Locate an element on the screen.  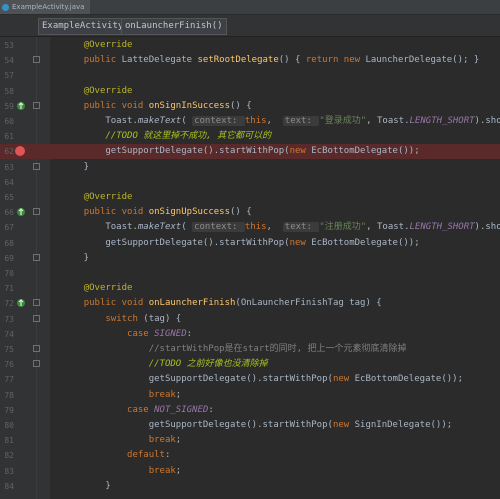
code-text: case NOT_SIGNED: is located at coordinates (138, 410).